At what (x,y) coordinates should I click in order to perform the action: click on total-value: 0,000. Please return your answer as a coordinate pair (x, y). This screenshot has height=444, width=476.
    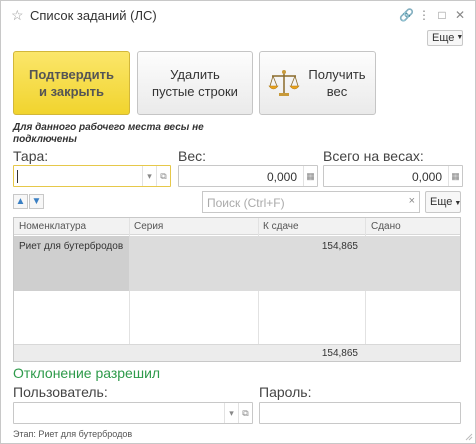
    Looking at the image, I should click on (426, 177).